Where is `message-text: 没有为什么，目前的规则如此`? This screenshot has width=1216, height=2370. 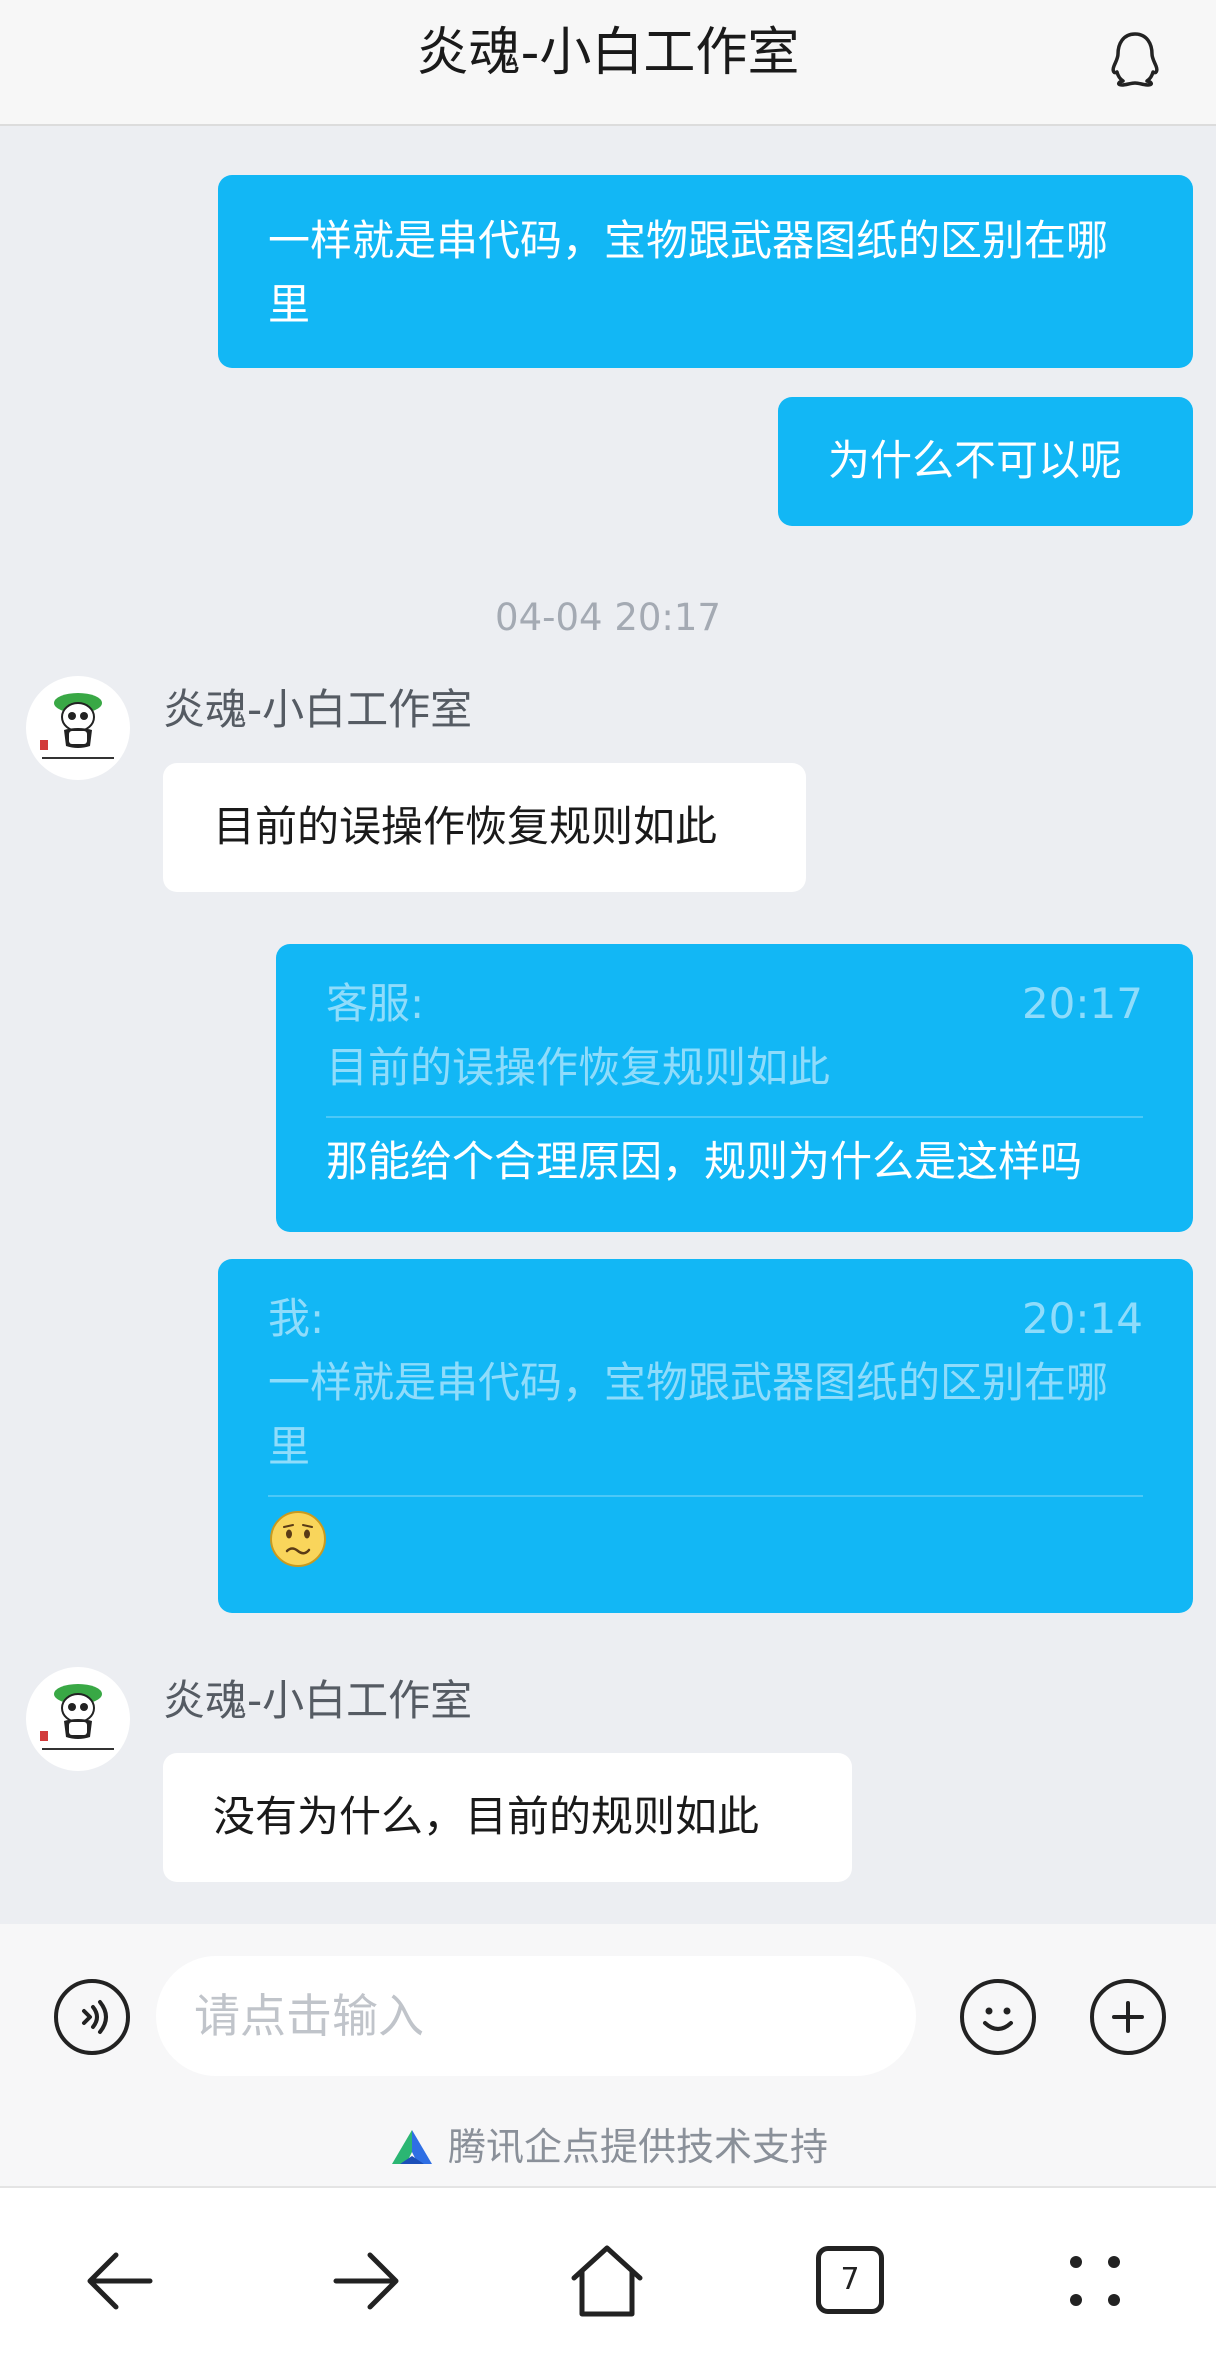
message-text: 没有为什么，目前的规则如此 is located at coordinates (486, 1816).